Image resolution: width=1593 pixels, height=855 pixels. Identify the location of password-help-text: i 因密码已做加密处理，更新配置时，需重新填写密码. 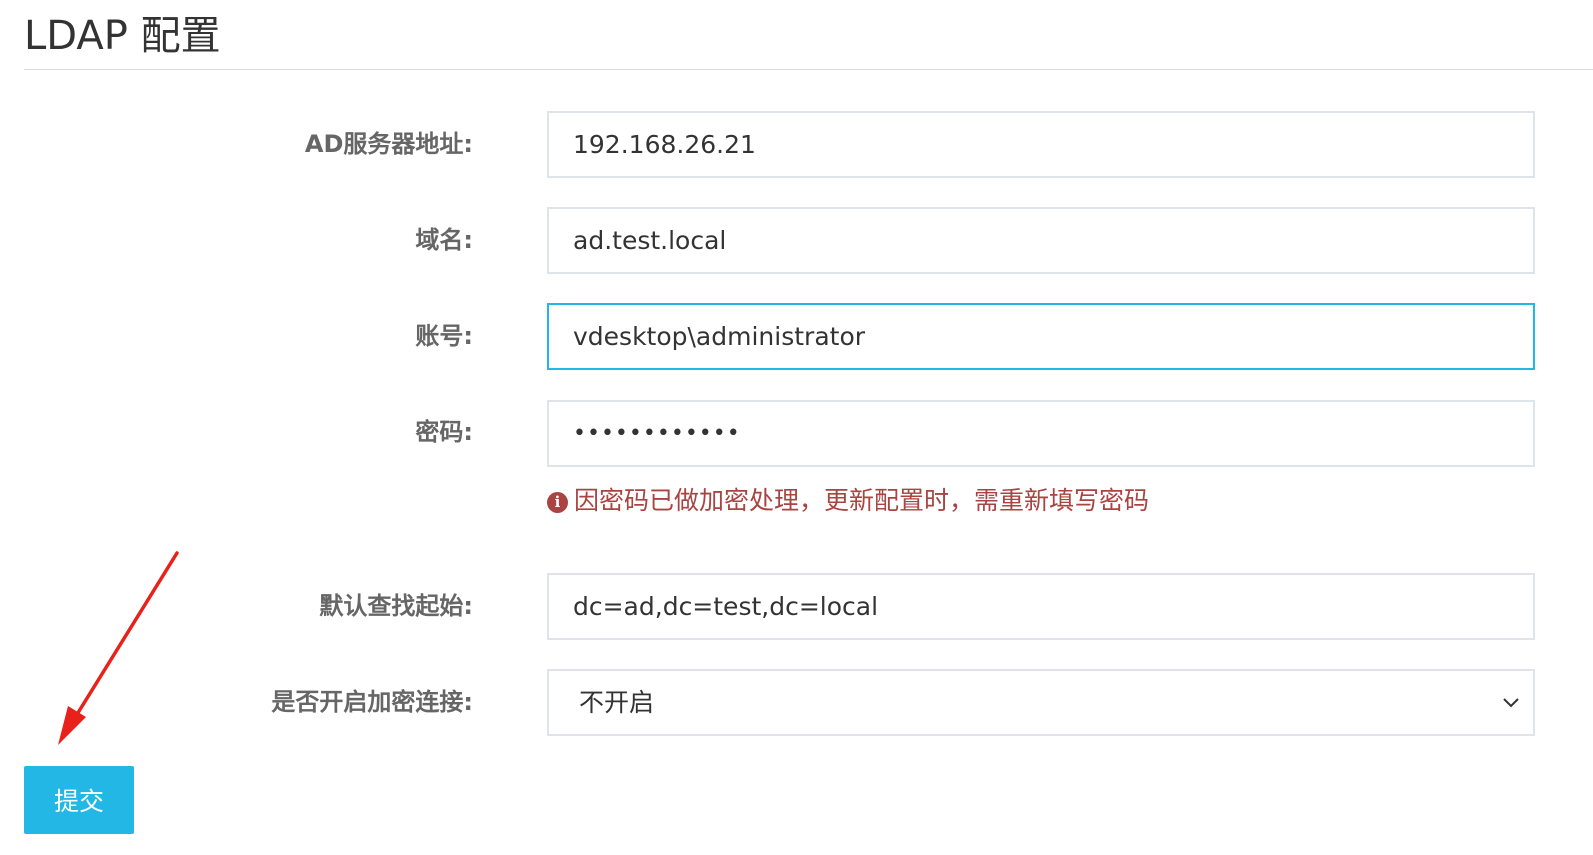
(848, 501).